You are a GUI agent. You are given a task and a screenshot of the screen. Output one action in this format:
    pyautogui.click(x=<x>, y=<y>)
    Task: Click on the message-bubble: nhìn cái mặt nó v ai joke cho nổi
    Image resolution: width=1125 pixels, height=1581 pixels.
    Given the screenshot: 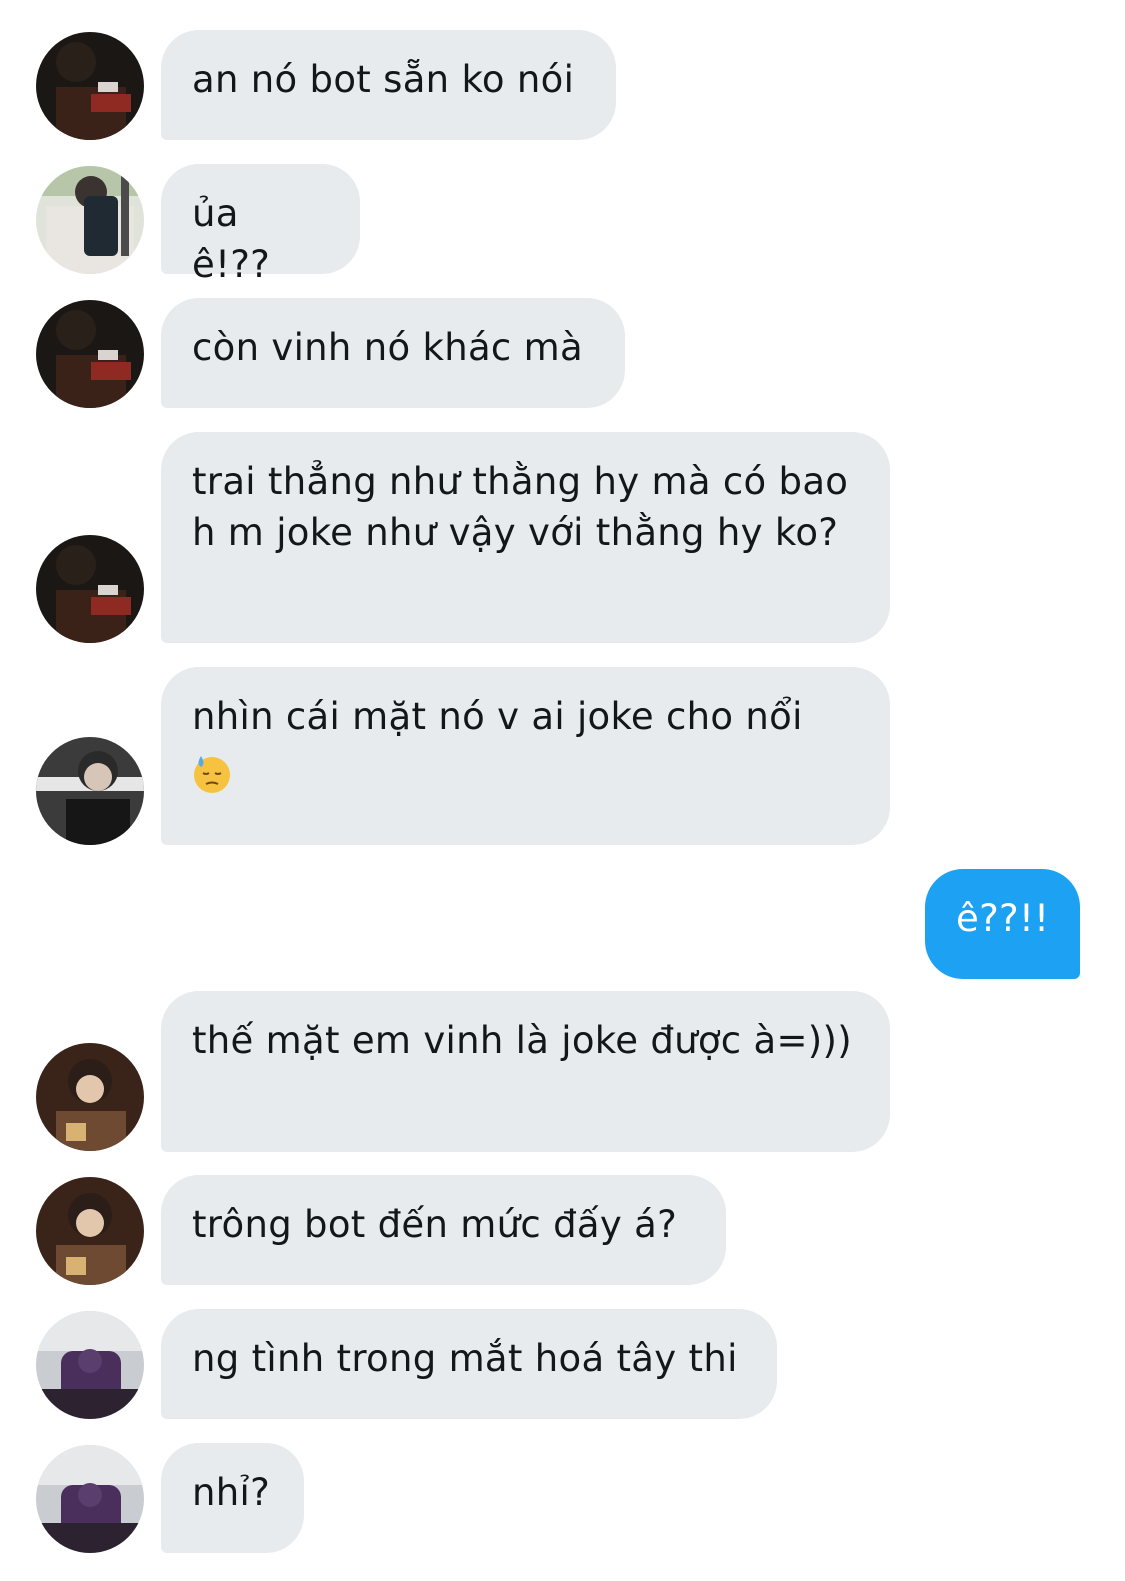 What is the action you would take?
    pyautogui.click(x=525, y=756)
    